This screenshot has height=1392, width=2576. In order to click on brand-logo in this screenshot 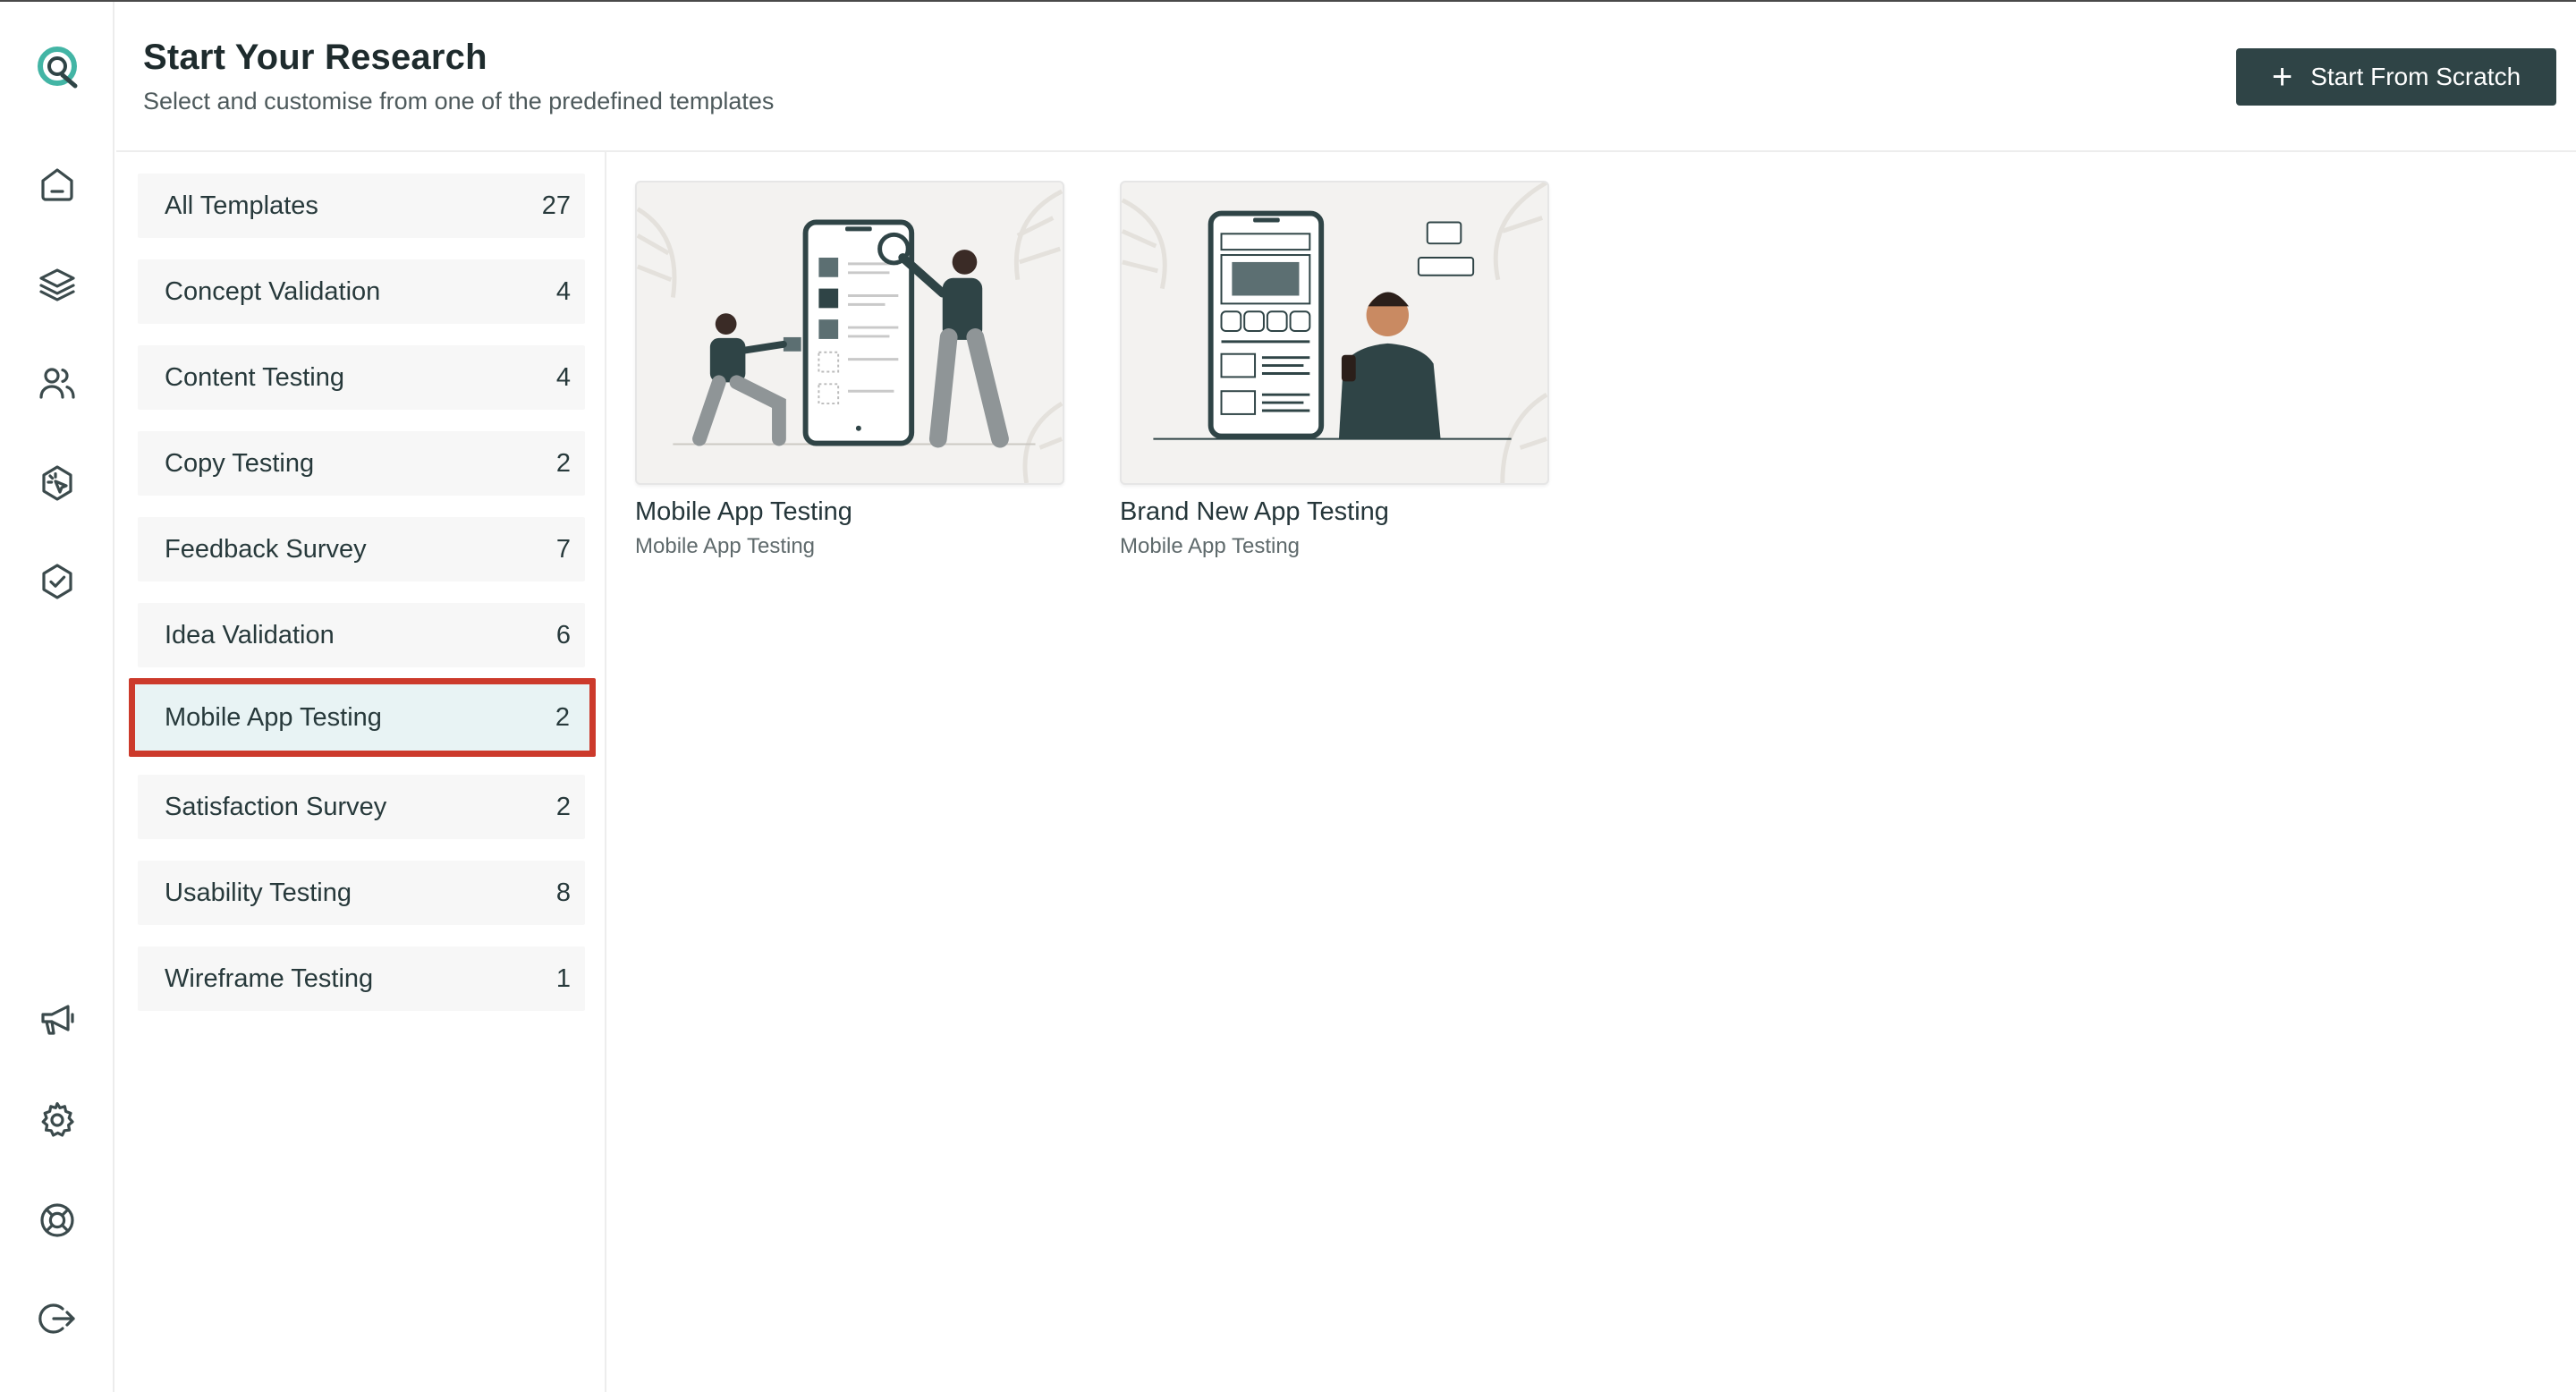, I will do `click(59, 68)`.